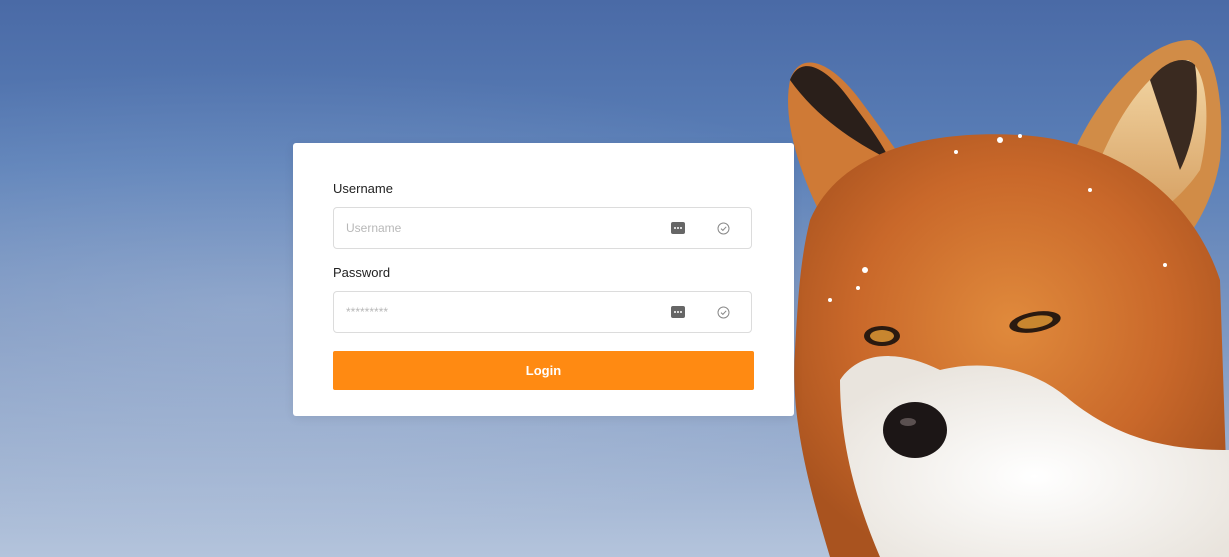 The image size is (1229, 557). Describe the element at coordinates (363, 188) in the screenshot. I see `username-label: Username` at that location.